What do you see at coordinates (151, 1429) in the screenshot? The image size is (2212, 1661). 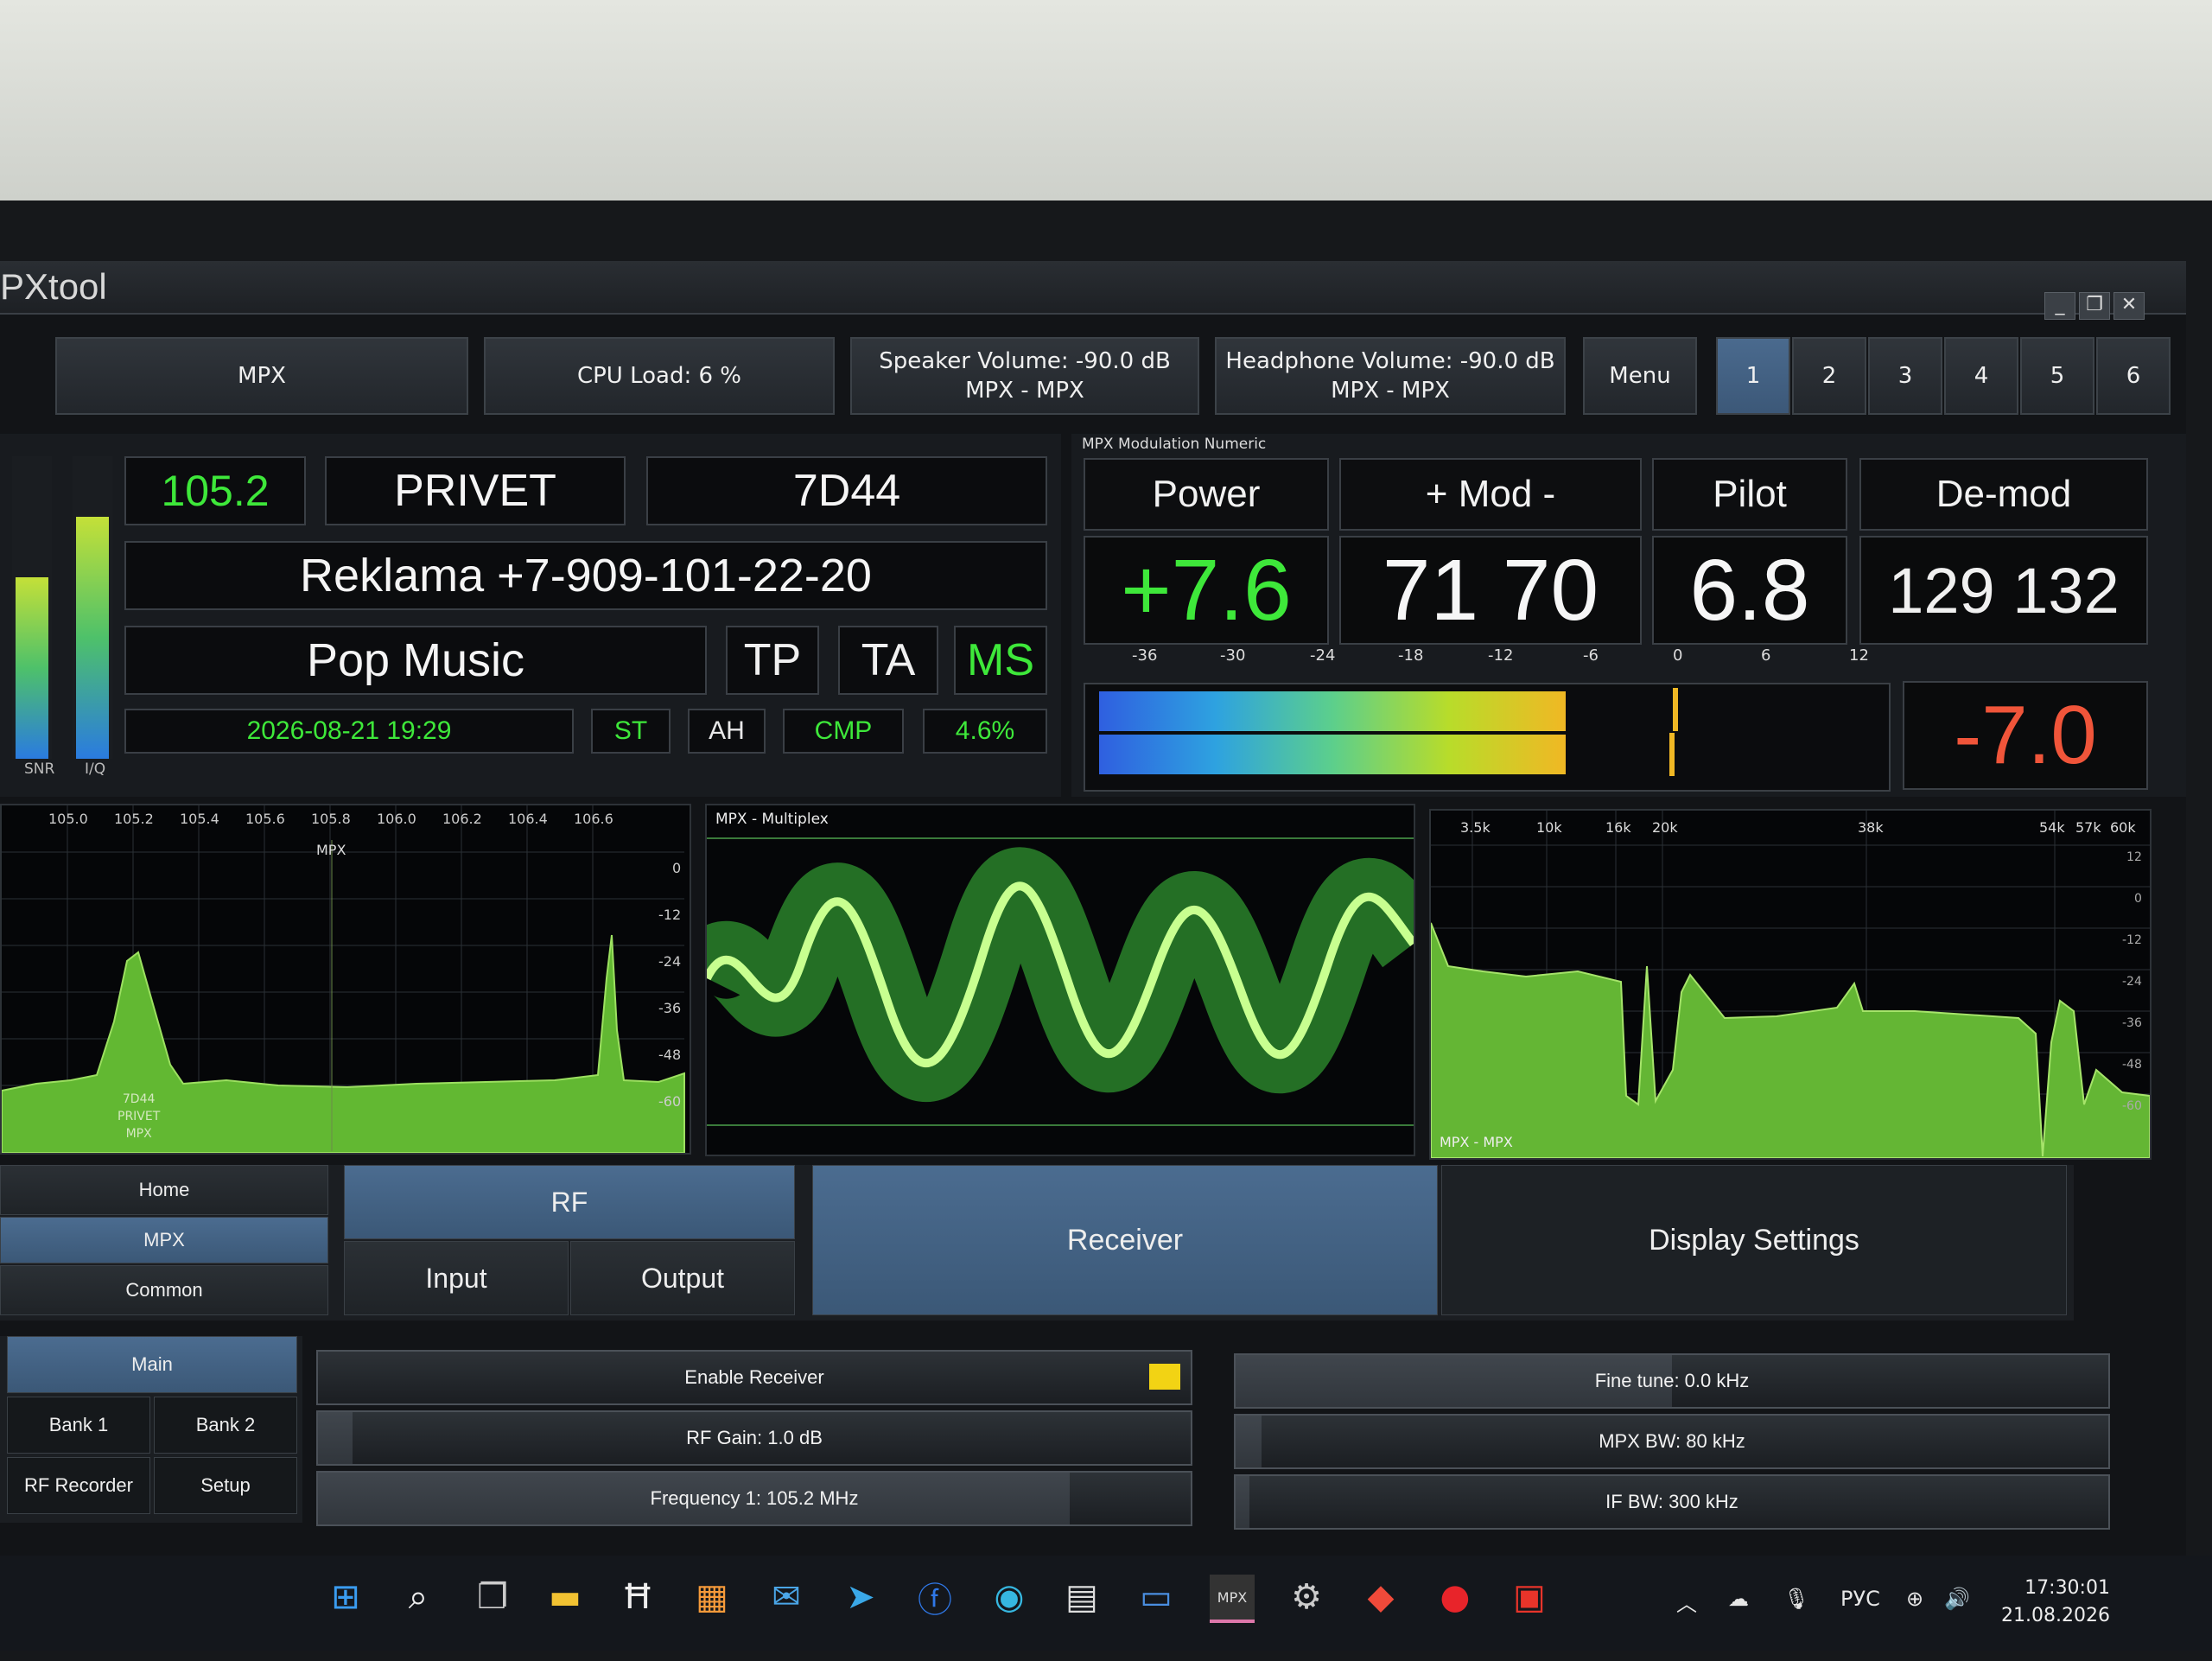 I see `sub-navigation: Main Bank 1 Bank 2 RF Recorder Setup` at bounding box center [151, 1429].